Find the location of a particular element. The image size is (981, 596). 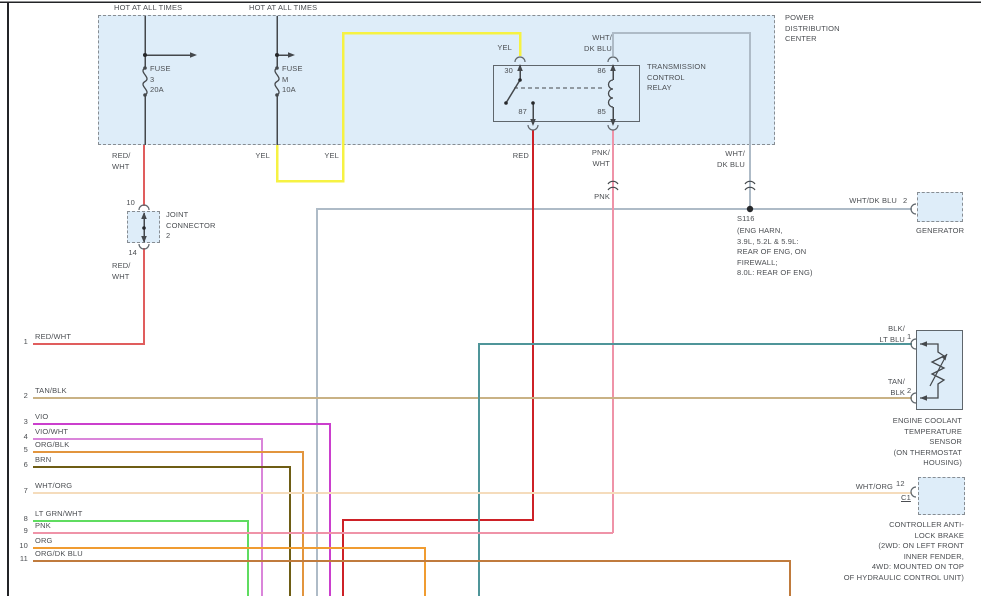

relay-pin87-arrow is located at coordinates (533, 122).